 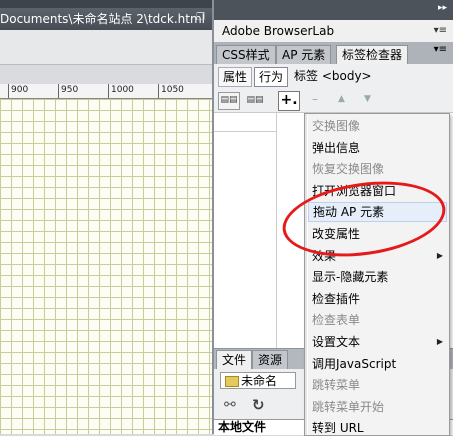 What do you see at coordinates (354, 363) in the screenshot?
I see `menu-item-label: 调用JavaScript` at bounding box center [354, 363].